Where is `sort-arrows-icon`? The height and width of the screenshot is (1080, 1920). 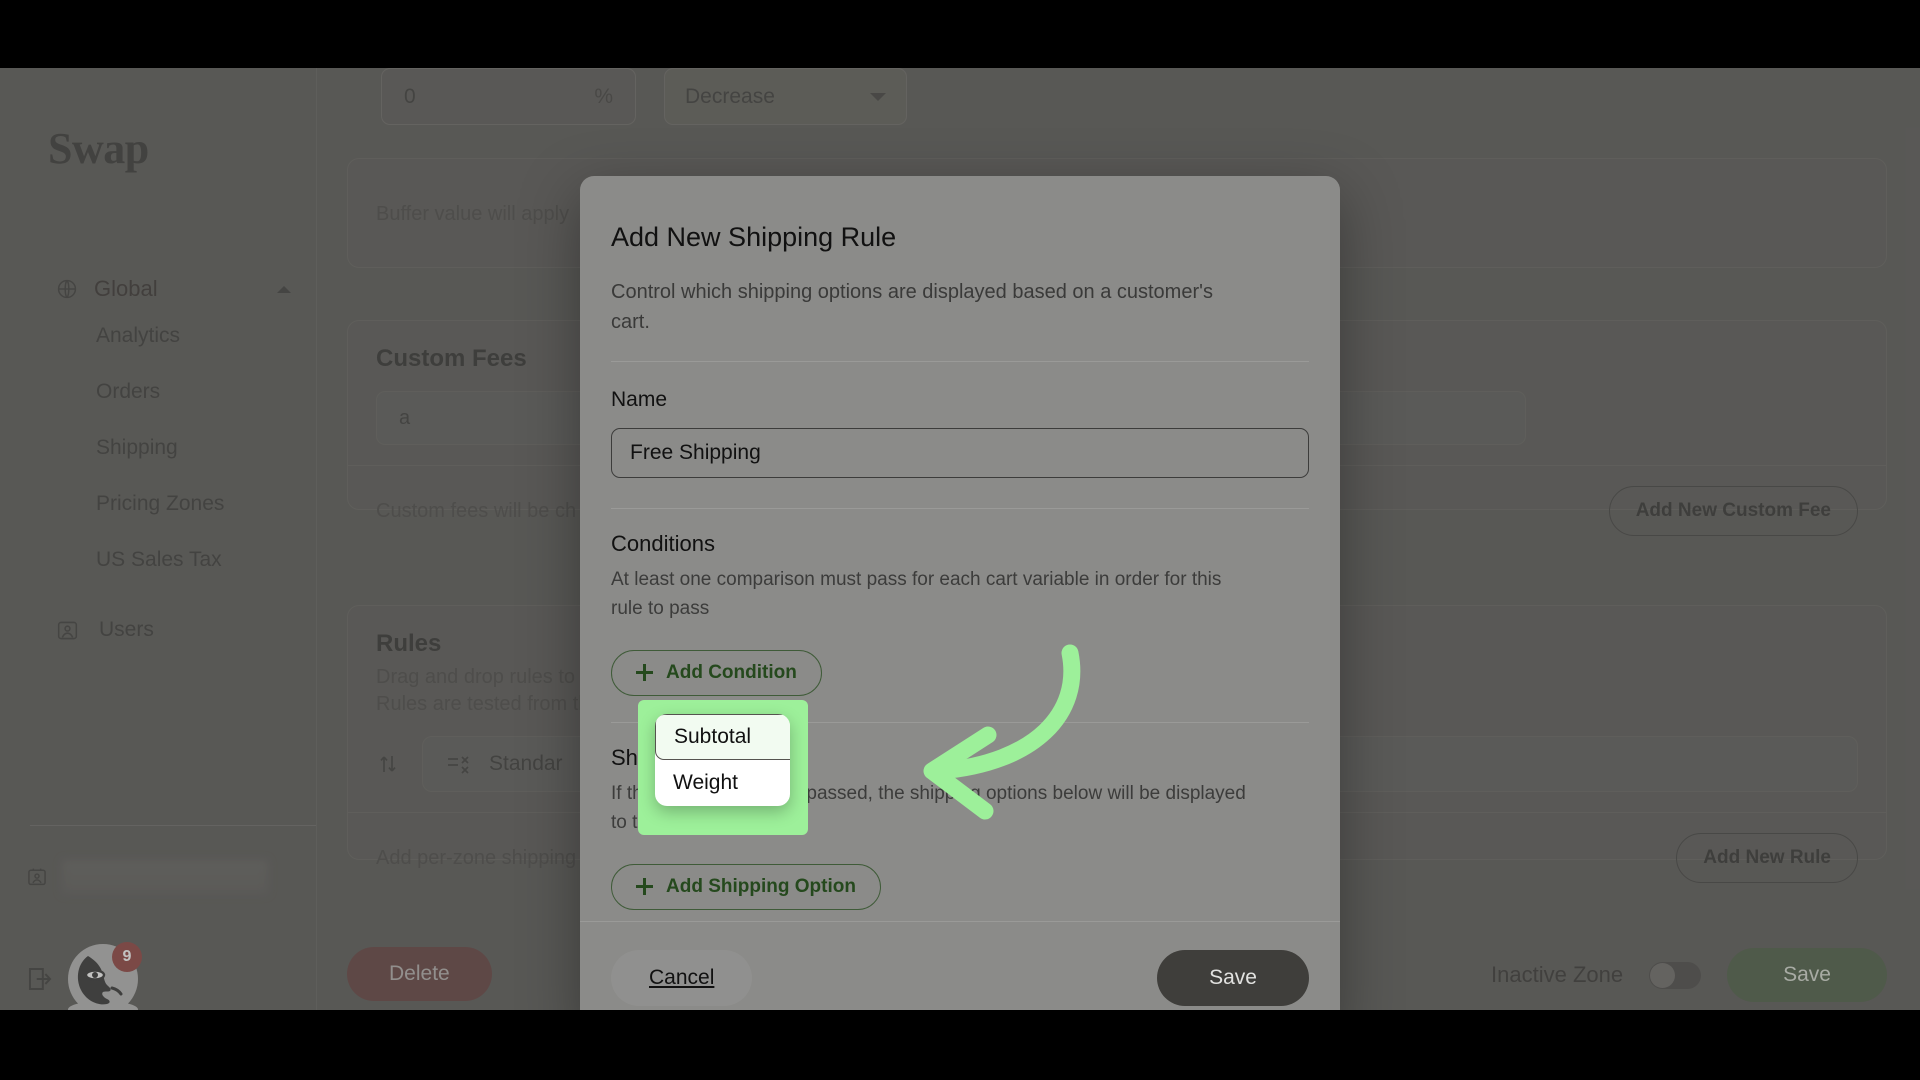 sort-arrows-icon is located at coordinates (388, 764).